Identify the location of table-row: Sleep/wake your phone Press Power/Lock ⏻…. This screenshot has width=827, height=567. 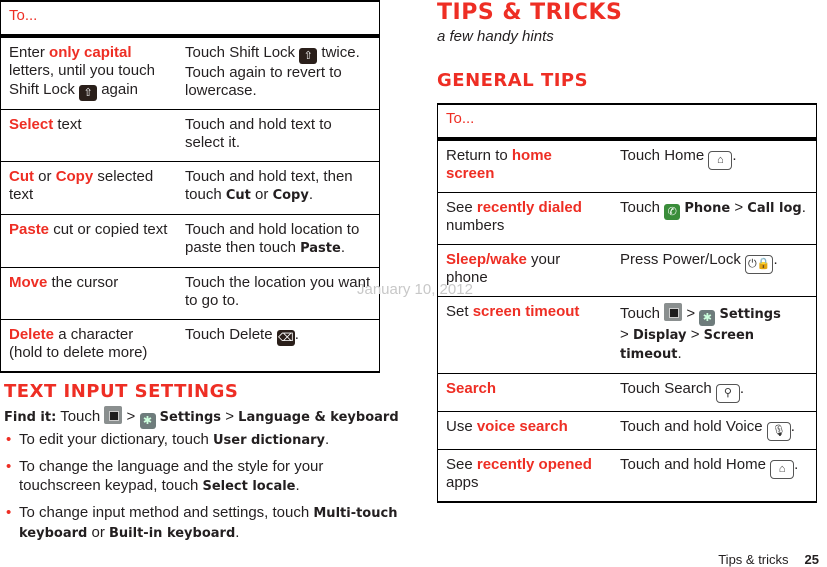
(627, 270).